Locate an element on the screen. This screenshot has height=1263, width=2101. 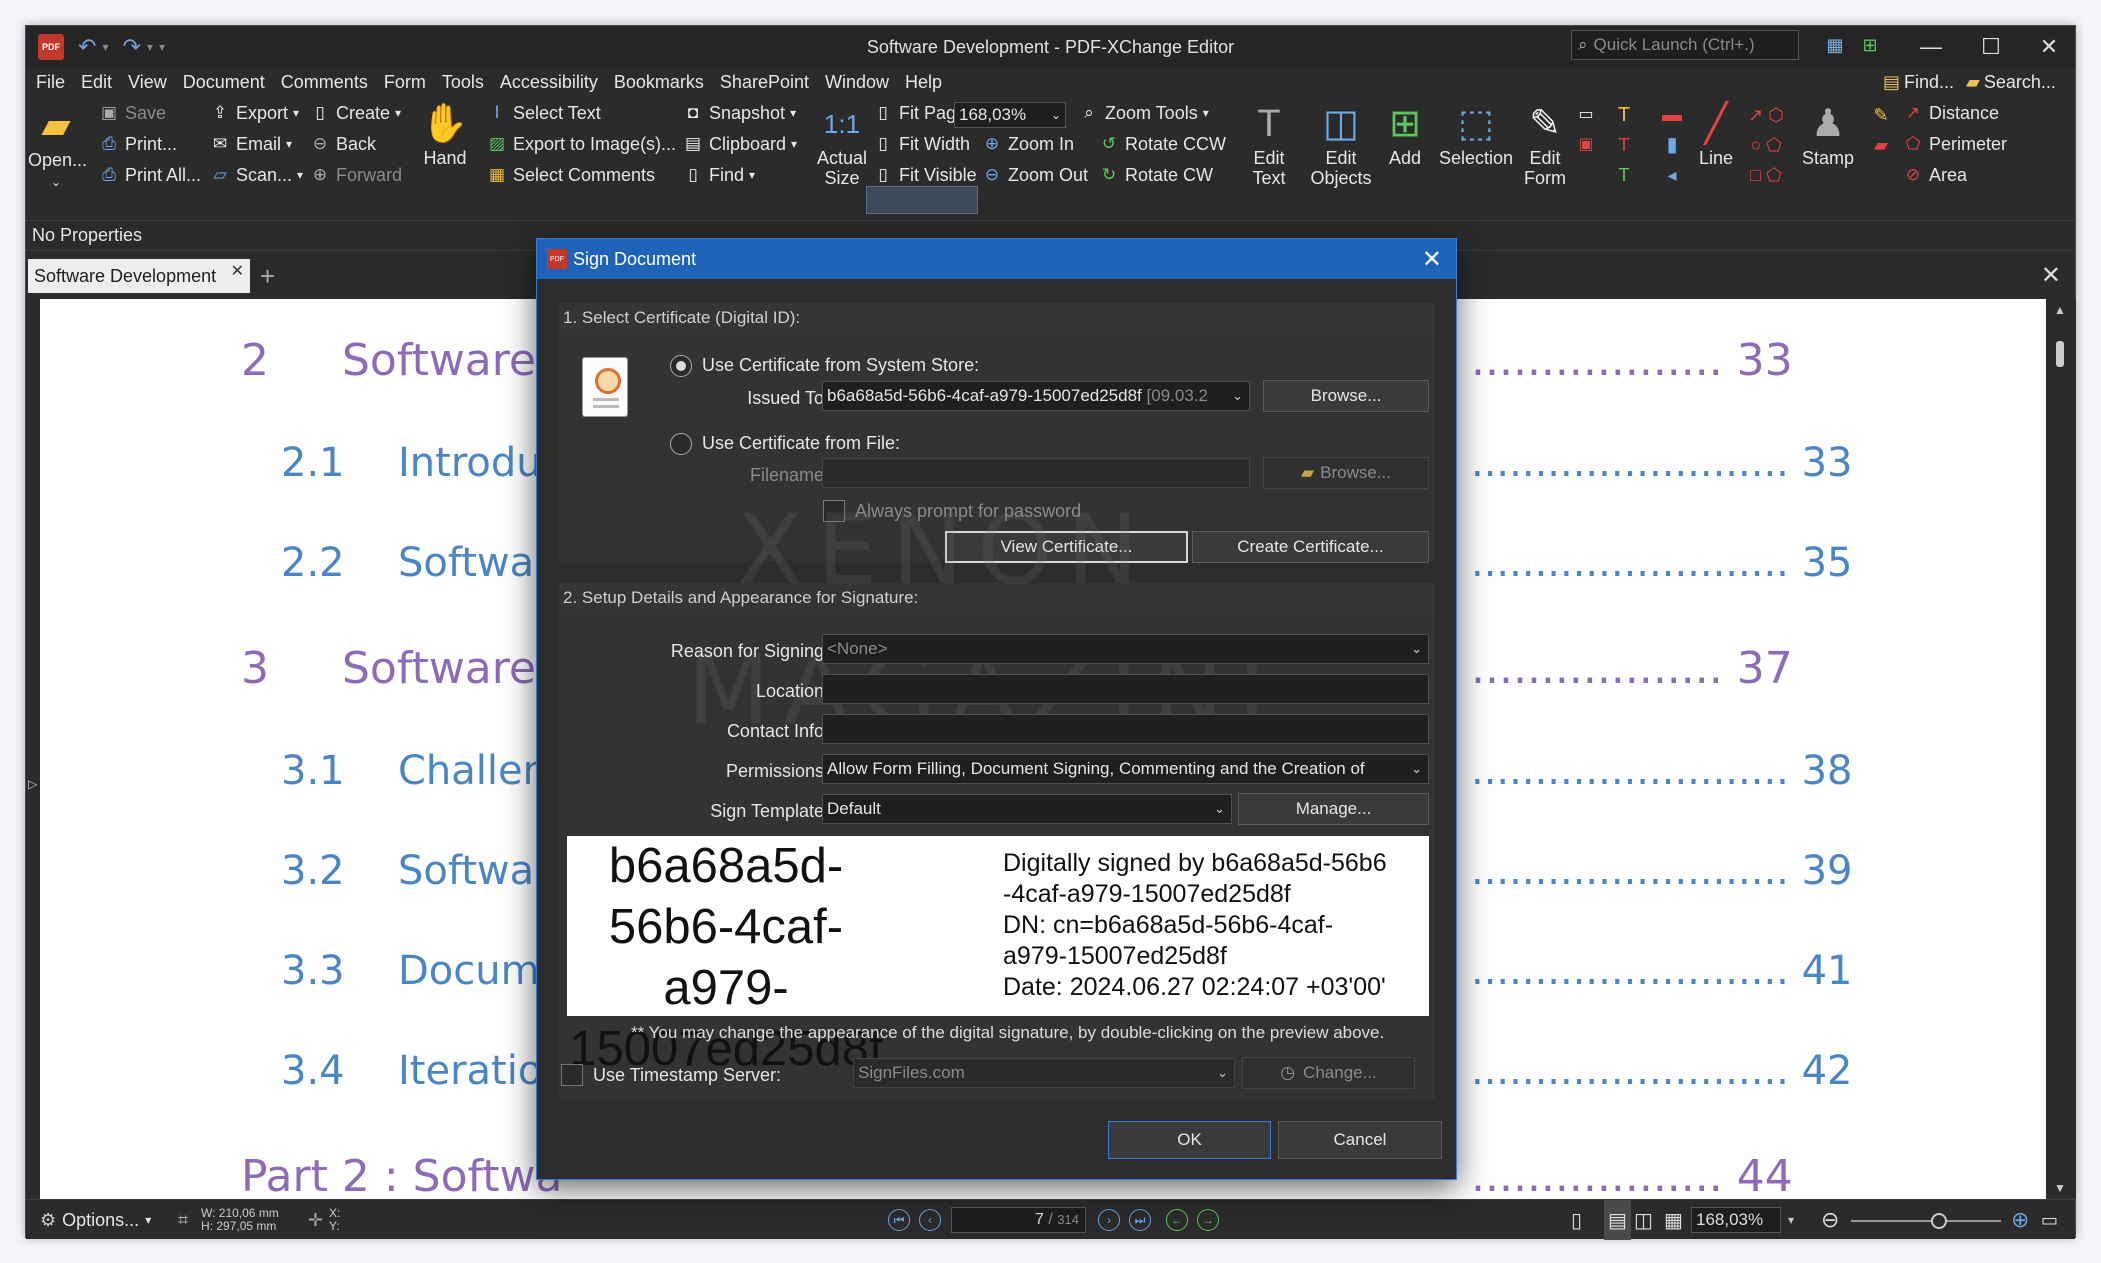
menu-window: Window is located at coordinates (857, 82).